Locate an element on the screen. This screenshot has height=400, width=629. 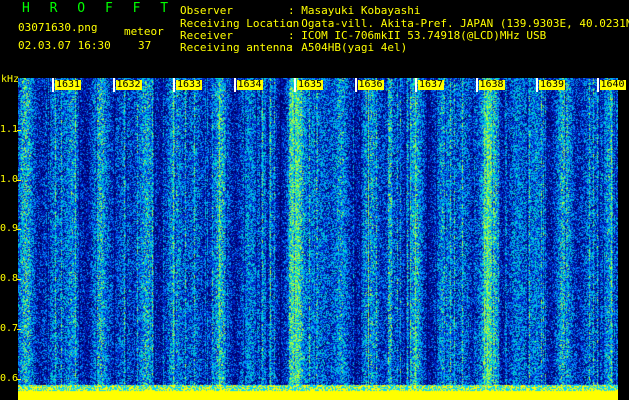
antenna-label: Receiving antenna is located at coordinates (236, 47).